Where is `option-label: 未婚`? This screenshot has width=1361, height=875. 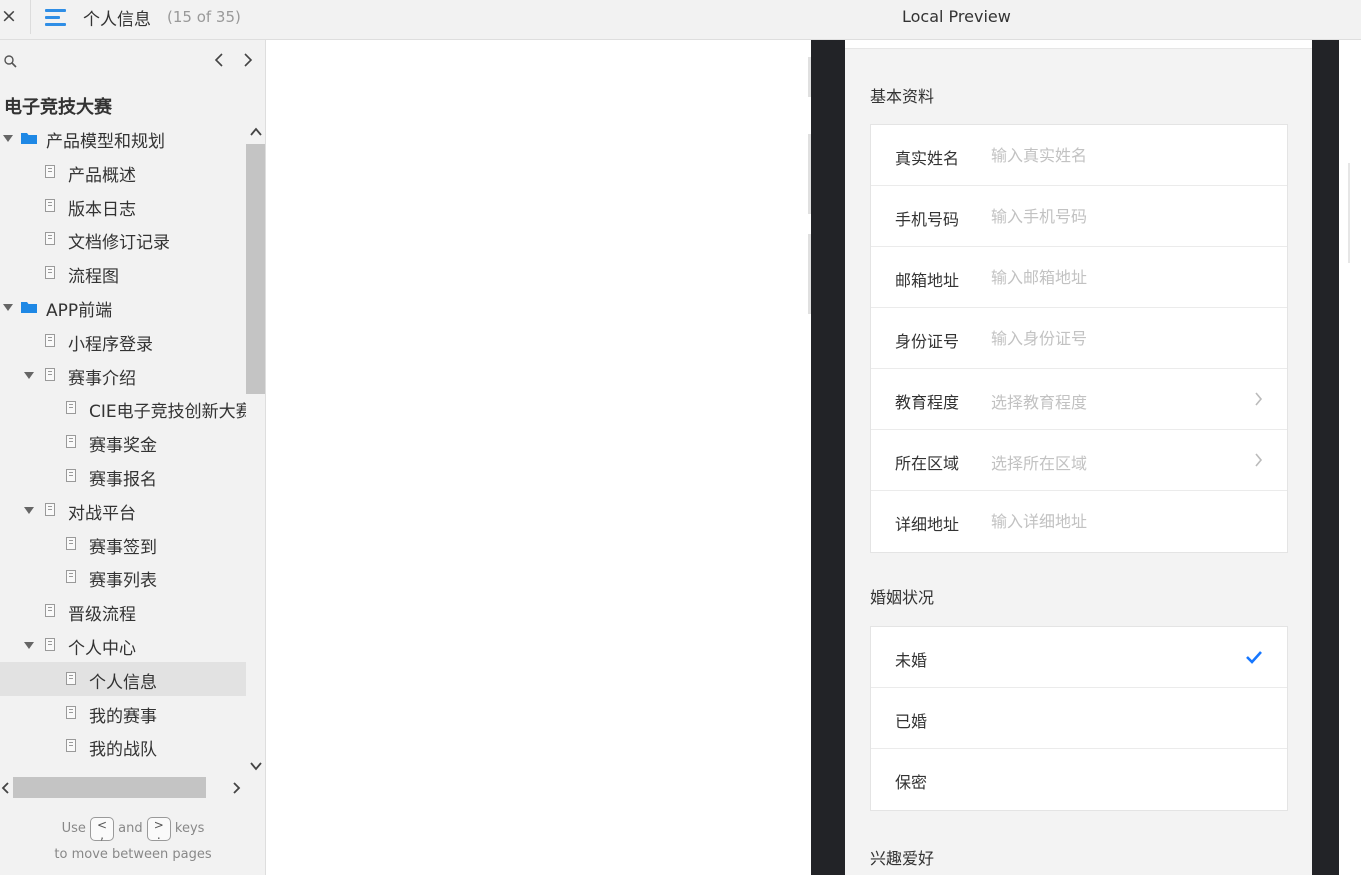
option-label: 未婚 is located at coordinates (911, 660).